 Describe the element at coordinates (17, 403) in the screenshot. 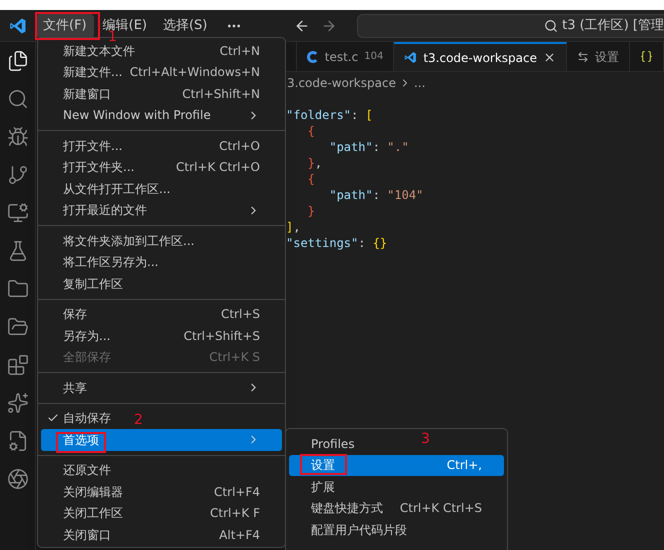

I see `sparkle-icon` at that location.